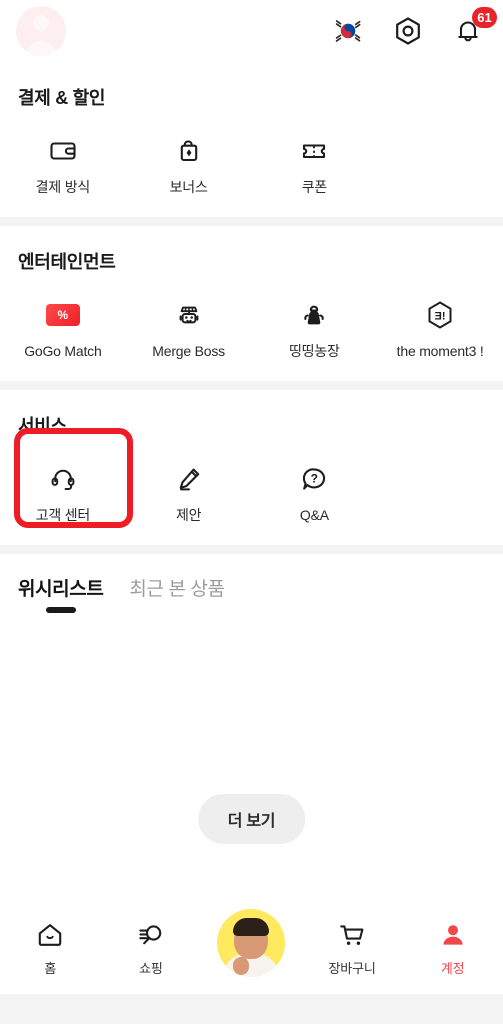 The image size is (503, 1024). I want to click on notification-badge: 61, so click(484, 17).